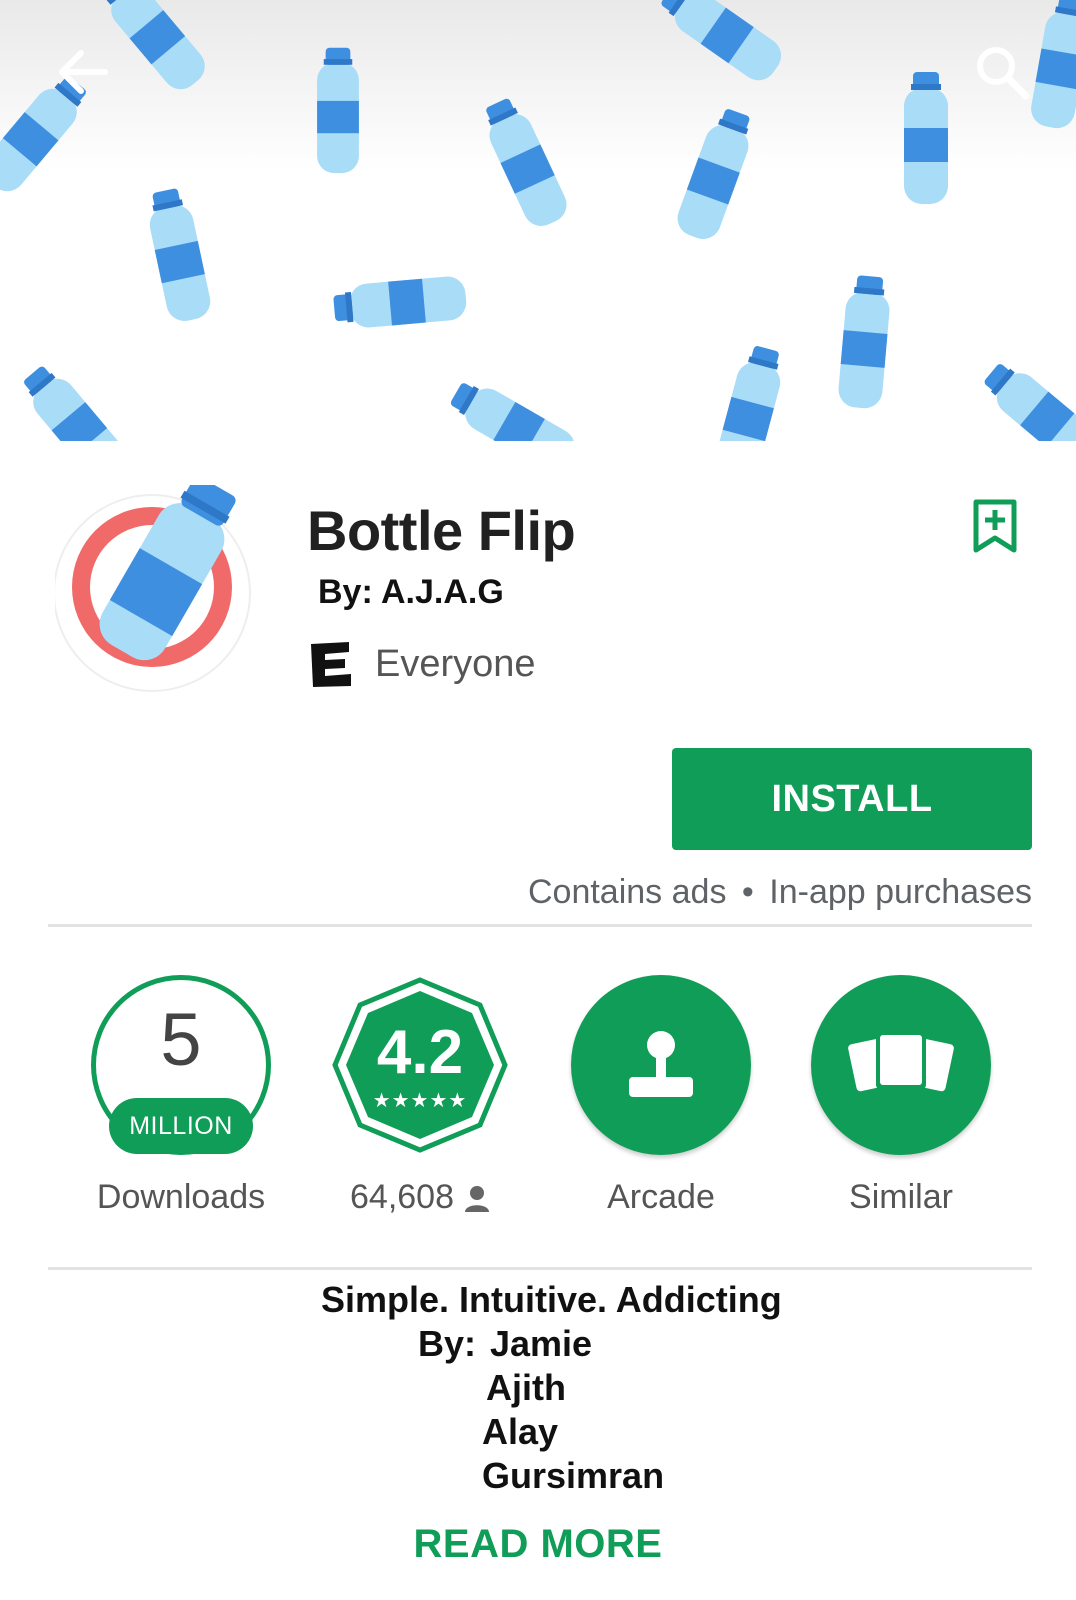 The width and height of the screenshot is (1076, 1600). What do you see at coordinates (402, 1197) in the screenshot?
I see `rating-count: 64,608` at bounding box center [402, 1197].